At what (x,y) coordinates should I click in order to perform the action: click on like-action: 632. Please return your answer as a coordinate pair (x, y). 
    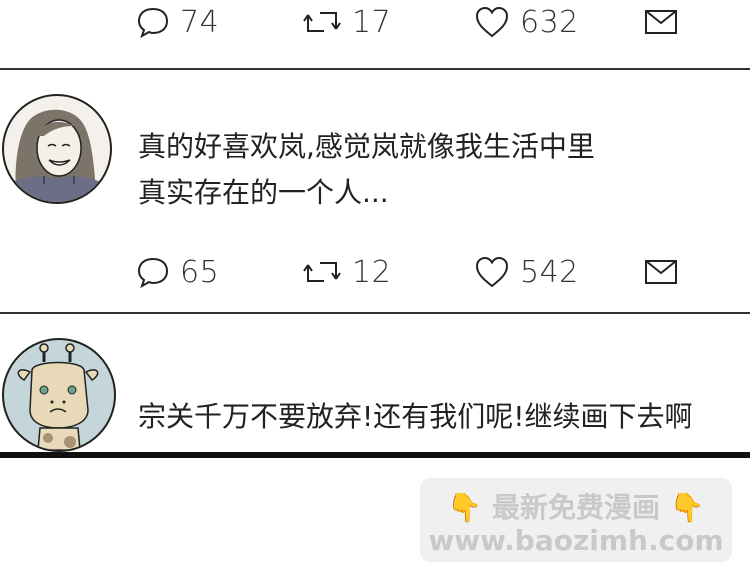
    Looking at the image, I should click on (526, 22).